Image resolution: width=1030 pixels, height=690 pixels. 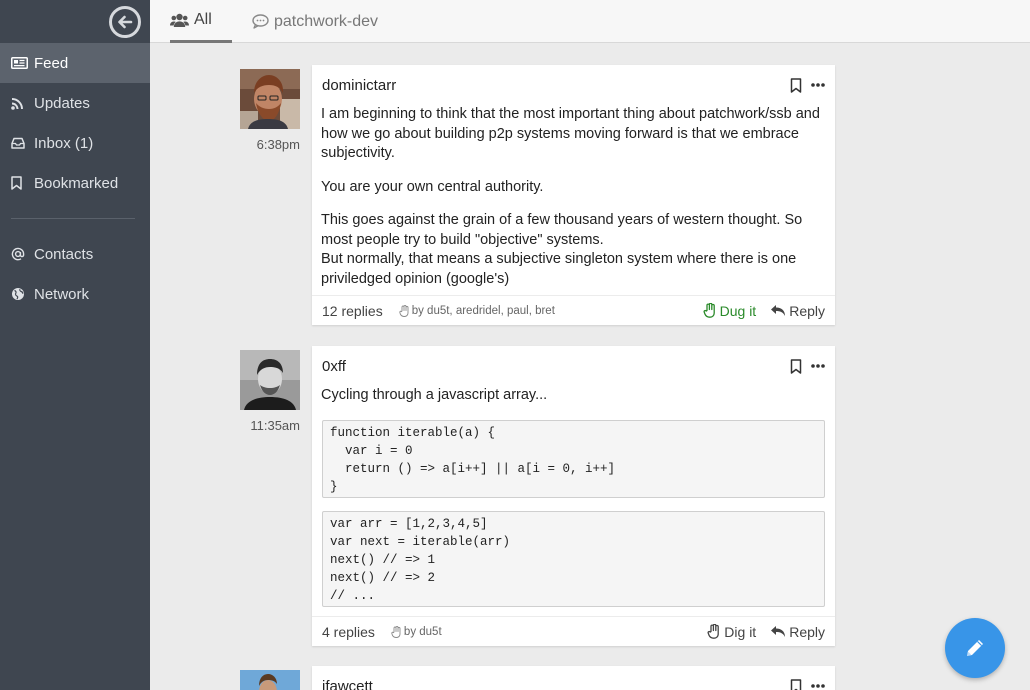 I want to click on globe-icon, so click(x=22, y=294).